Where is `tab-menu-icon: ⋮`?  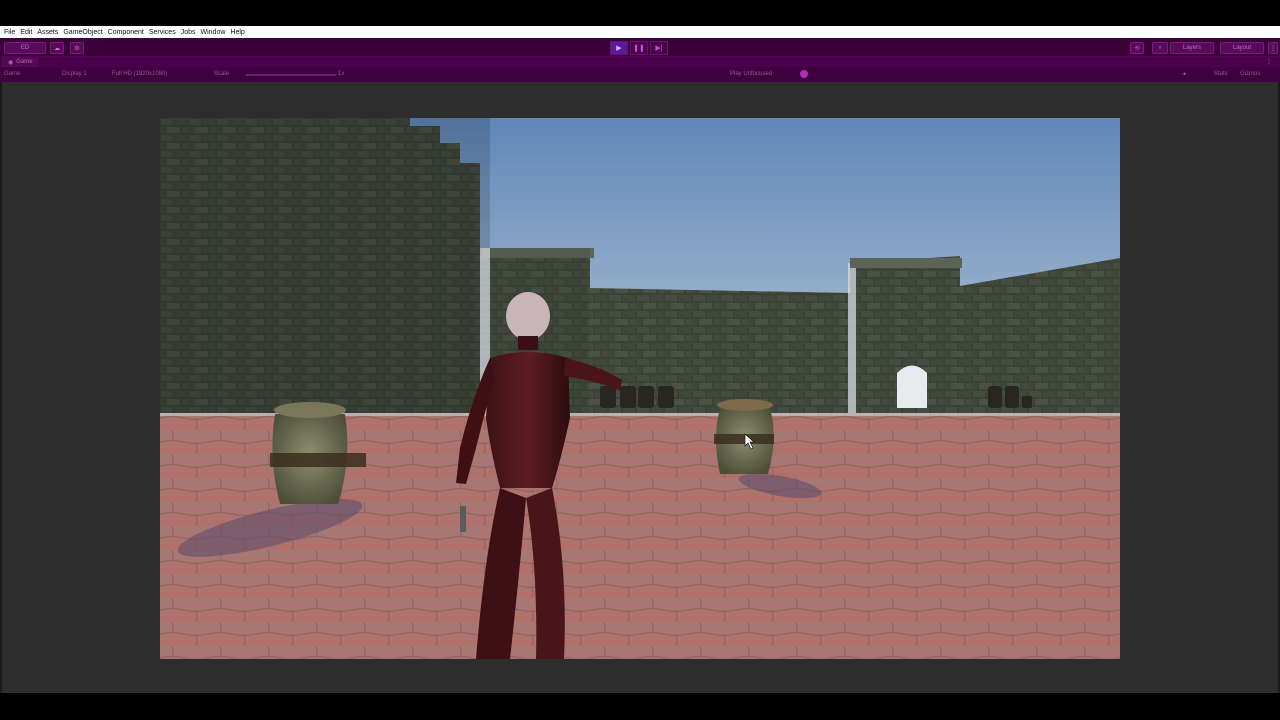 tab-menu-icon: ⋮ is located at coordinates (1269, 61).